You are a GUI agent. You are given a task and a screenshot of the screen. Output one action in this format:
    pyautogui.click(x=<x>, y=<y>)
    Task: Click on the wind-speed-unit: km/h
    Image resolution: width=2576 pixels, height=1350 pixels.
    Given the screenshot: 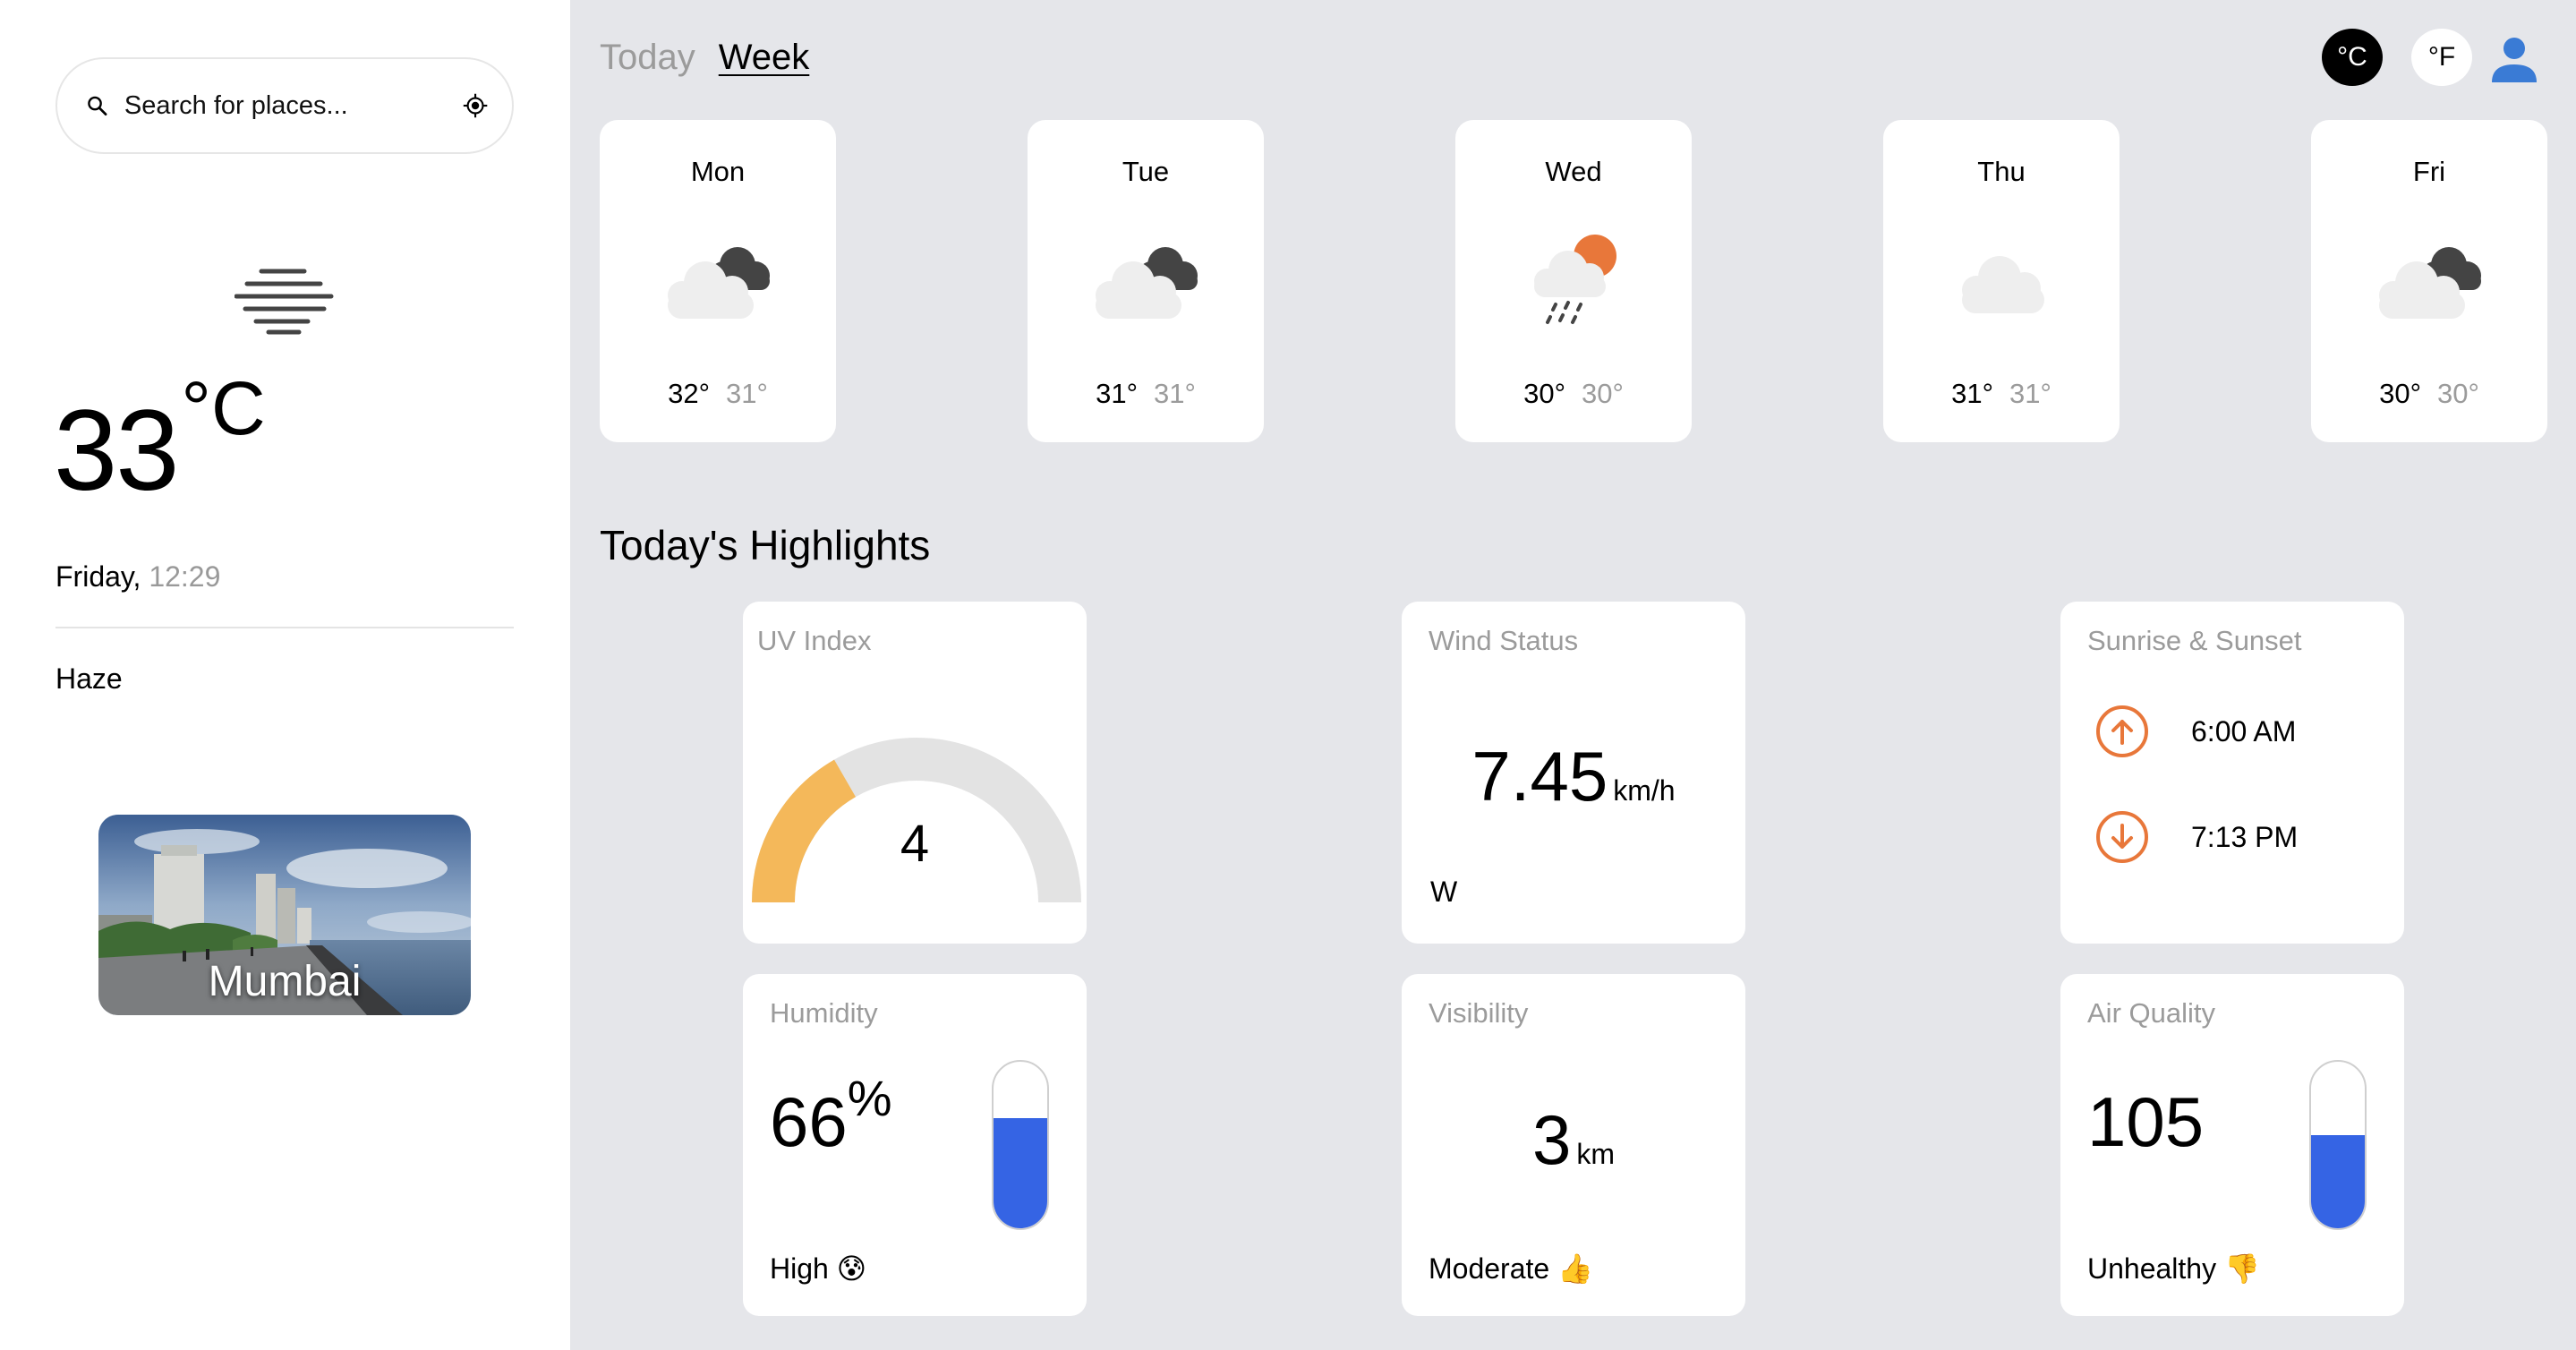 What is the action you would take?
    pyautogui.click(x=1644, y=791)
    